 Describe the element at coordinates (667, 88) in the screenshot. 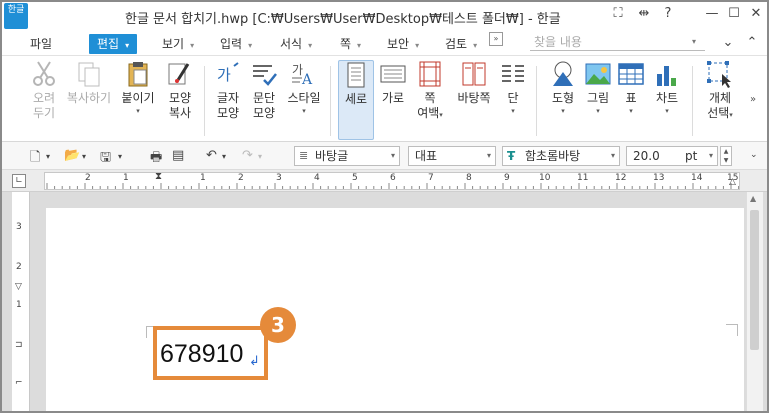

I see `chart-button: 차트 ▾` at that location.